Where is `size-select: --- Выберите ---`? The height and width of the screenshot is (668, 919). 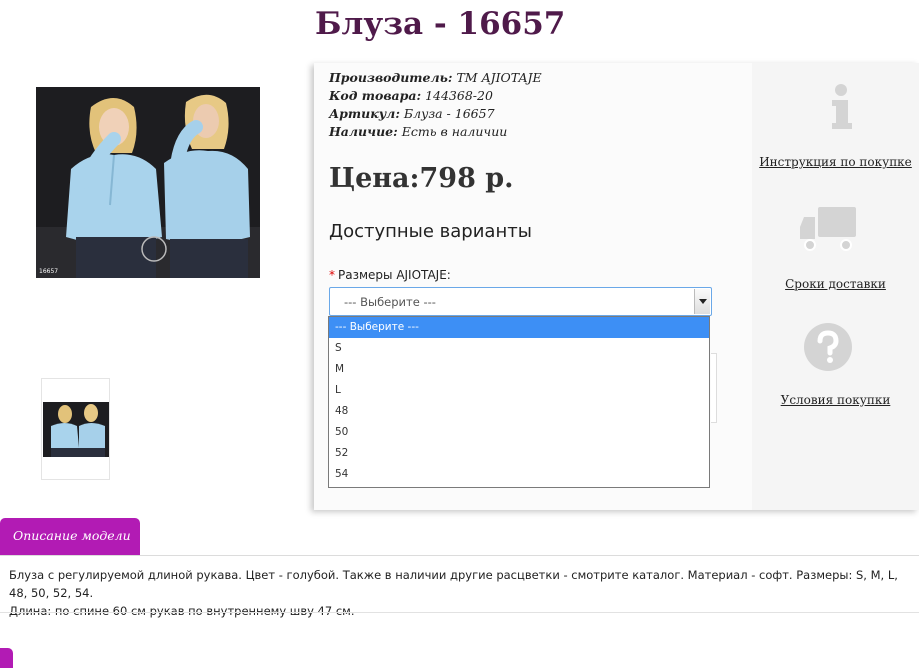
size-select: --- Выберите --- is located at coordinates (520, 301).